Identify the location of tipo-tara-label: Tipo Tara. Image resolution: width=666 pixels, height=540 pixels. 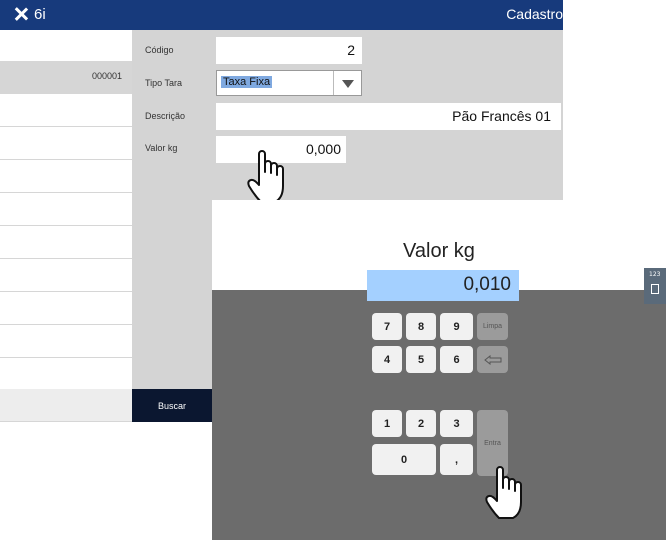
(164, 83).